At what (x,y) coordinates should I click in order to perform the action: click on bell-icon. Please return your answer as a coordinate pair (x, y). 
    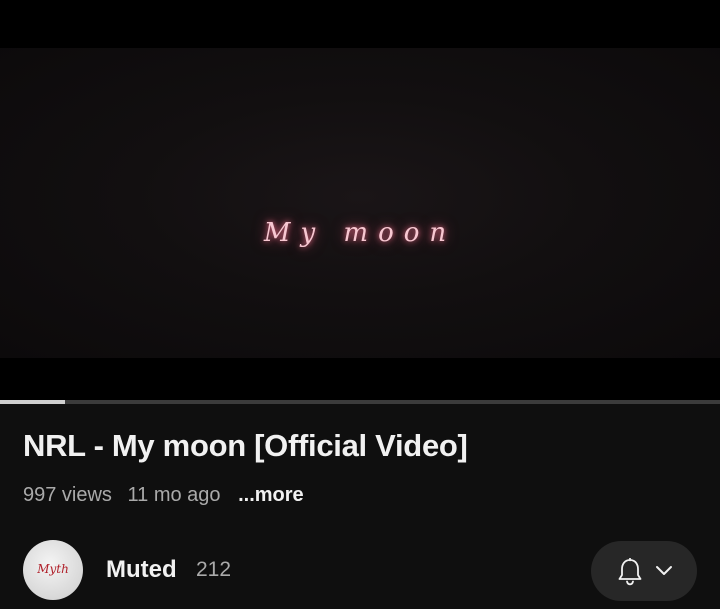
    Looking at the image, I should click on (630, 572).